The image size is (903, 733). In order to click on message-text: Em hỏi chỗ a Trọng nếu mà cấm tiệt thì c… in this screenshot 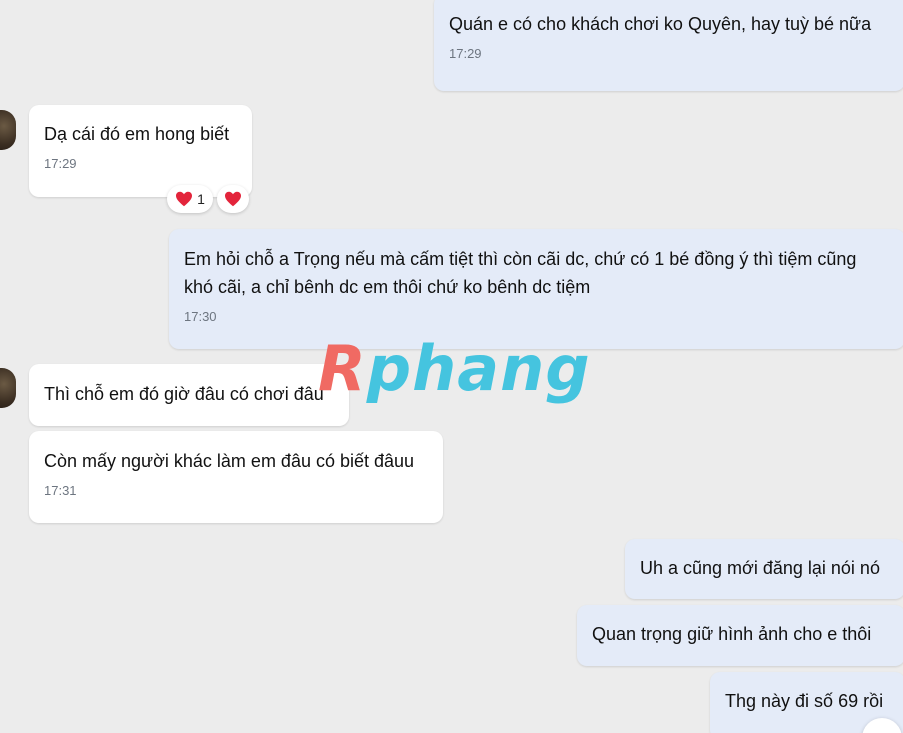, I will do `click(520, 273)`.